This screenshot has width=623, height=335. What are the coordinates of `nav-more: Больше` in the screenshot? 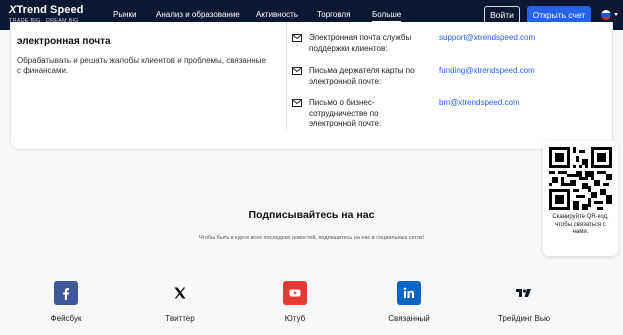 It's located at (387, 16).